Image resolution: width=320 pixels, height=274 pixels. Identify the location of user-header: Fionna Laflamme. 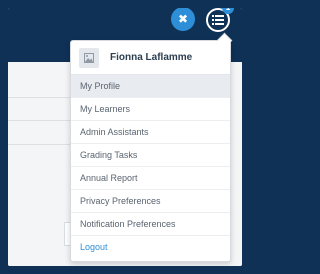
(150, 58).